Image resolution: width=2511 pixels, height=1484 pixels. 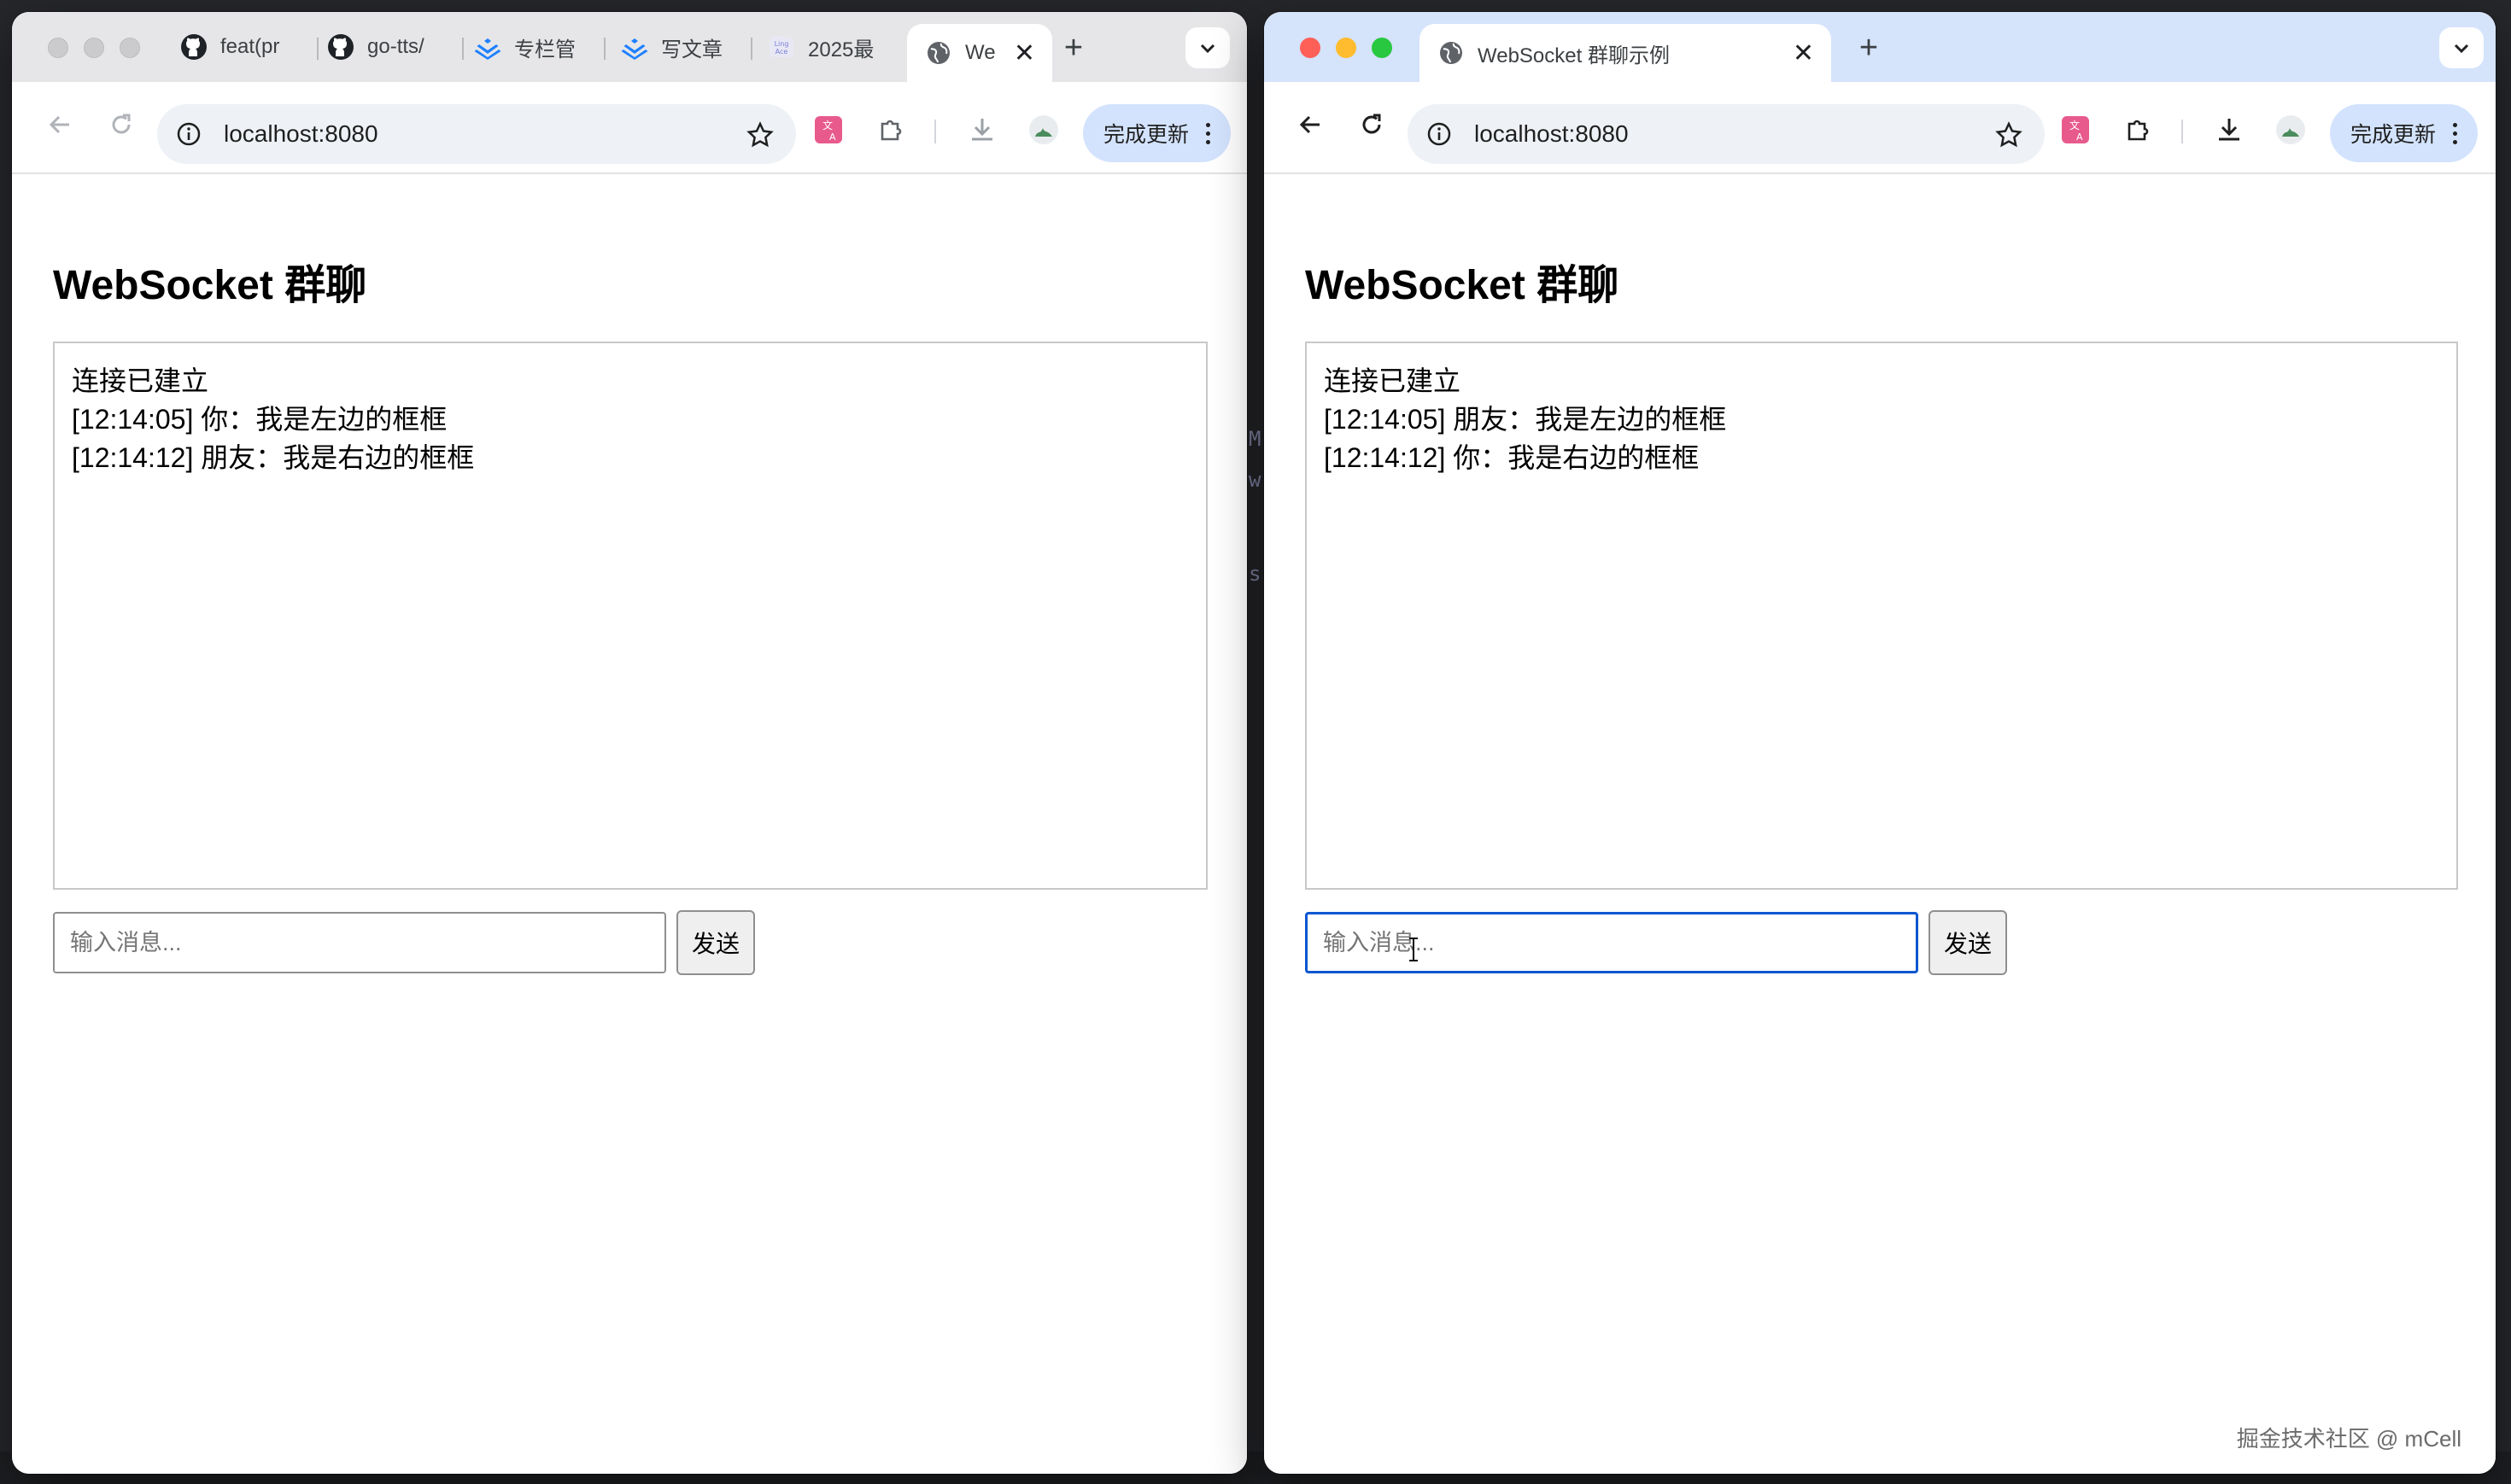 I want to click on chat-message: [12:14:05] 朋友：我是左边的框框, so click(x=1526, y=419).